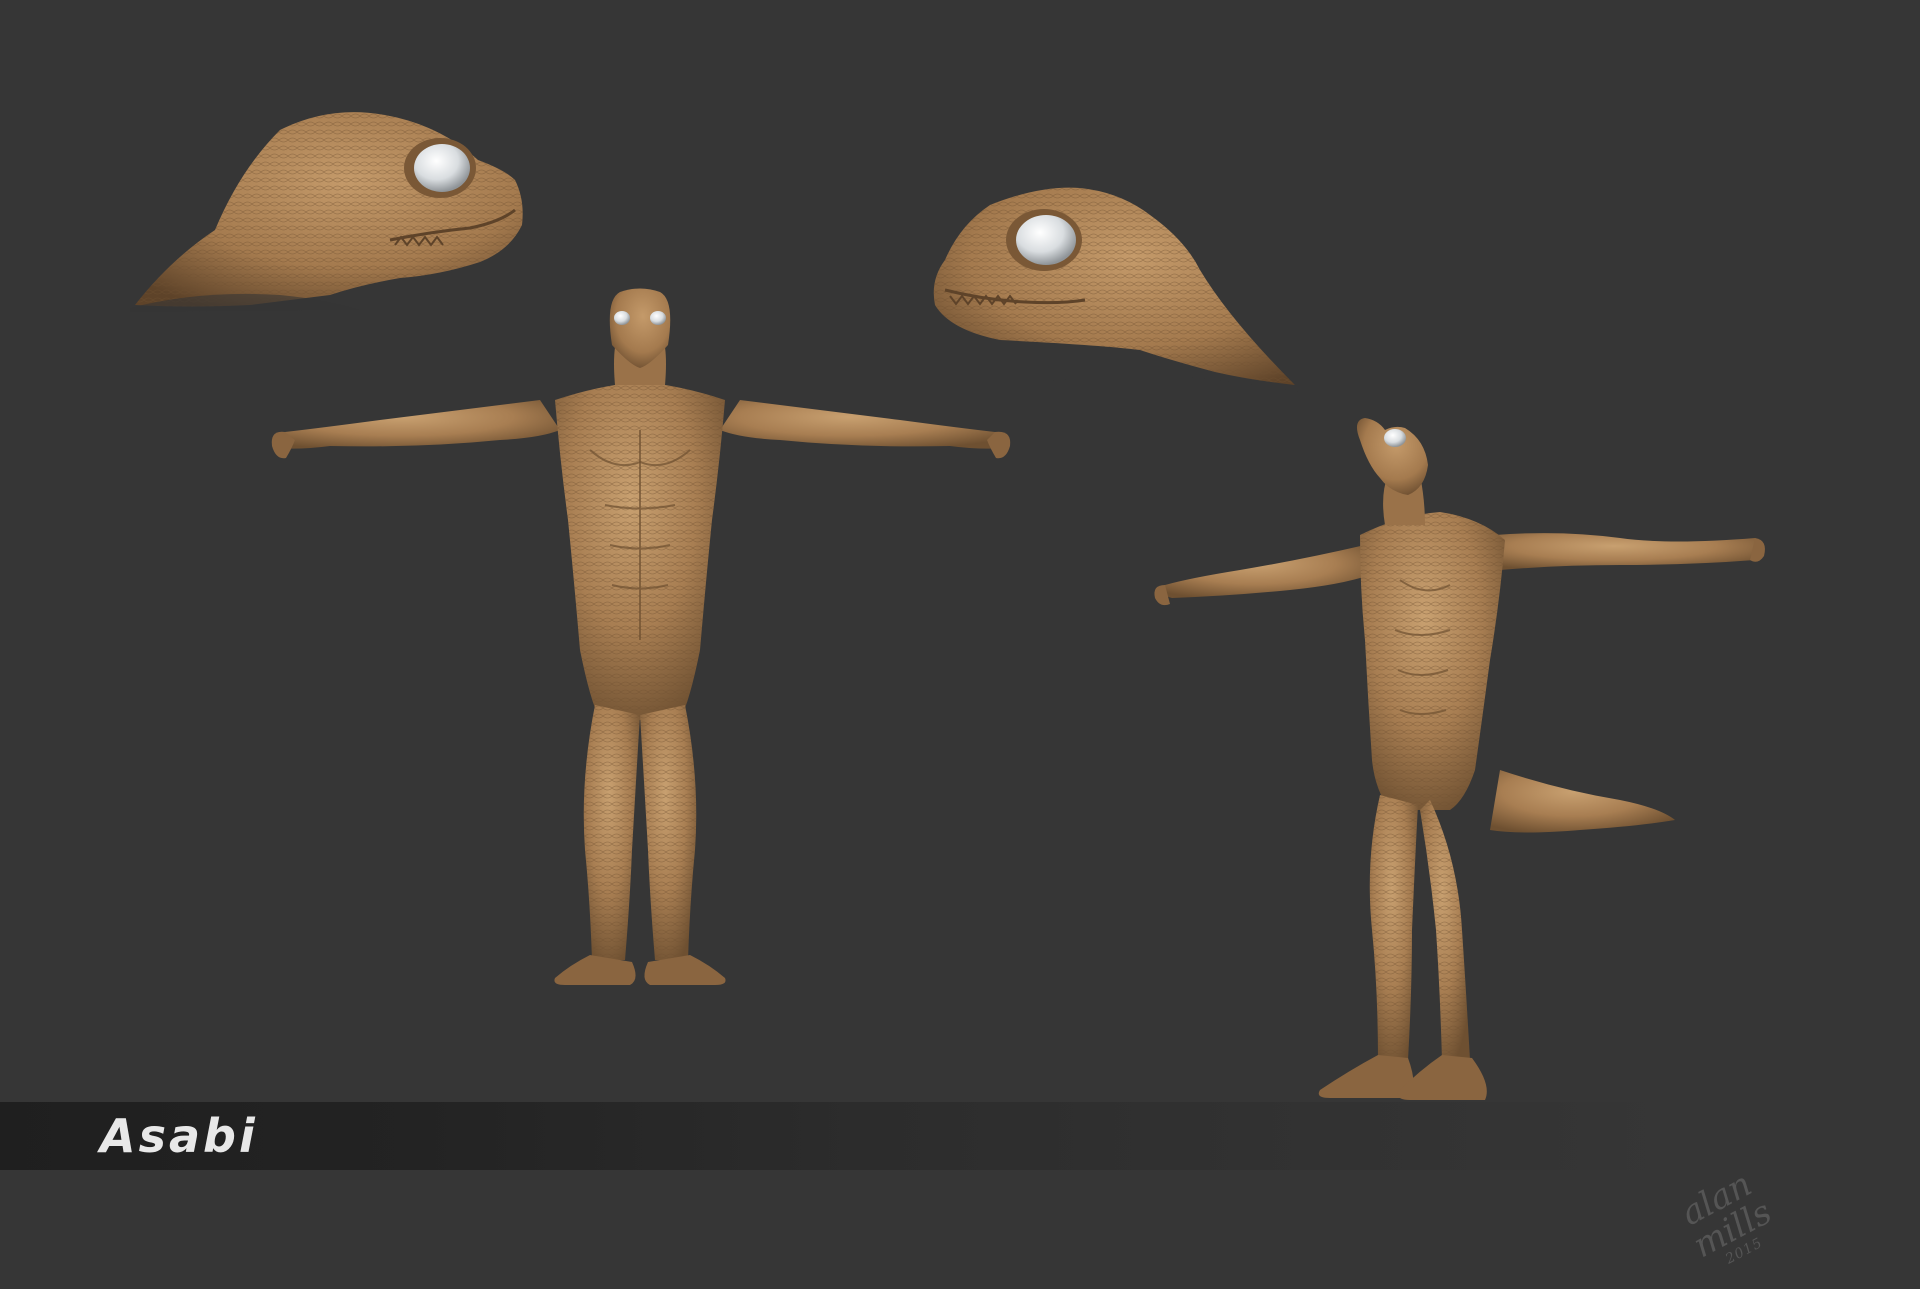  I want to click on head-closeup-right-view, so click(1116, 289).